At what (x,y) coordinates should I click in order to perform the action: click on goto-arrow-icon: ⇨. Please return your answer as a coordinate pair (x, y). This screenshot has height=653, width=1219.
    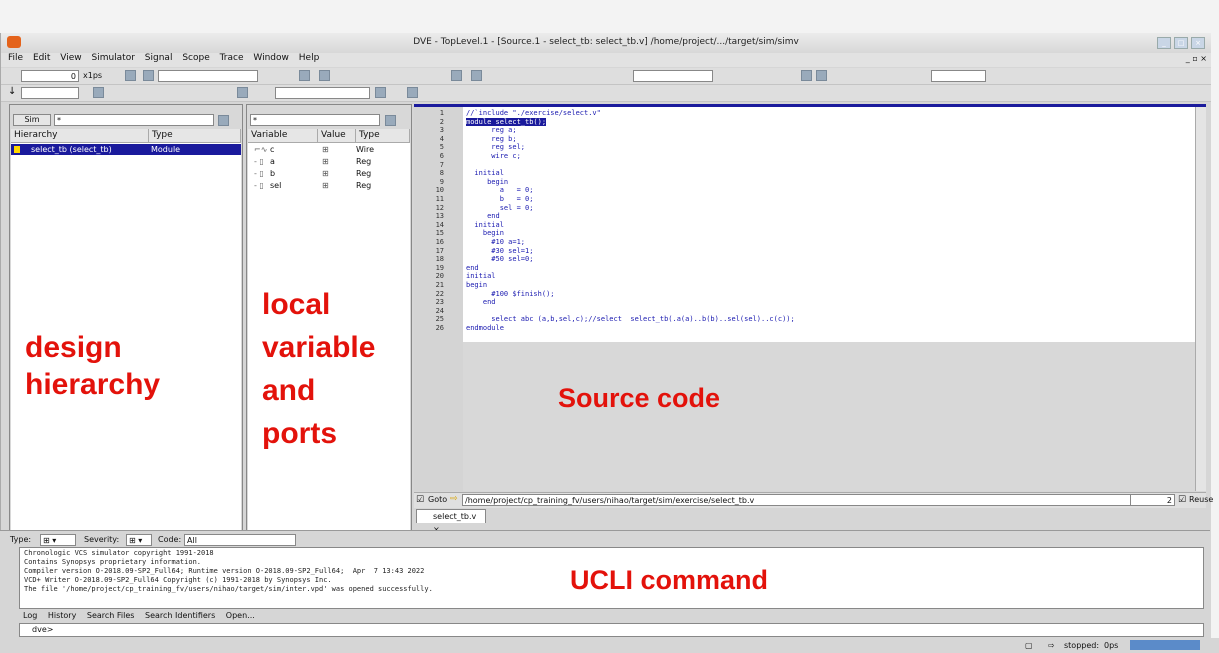
    Looking at the image, I should click on (454, 499).